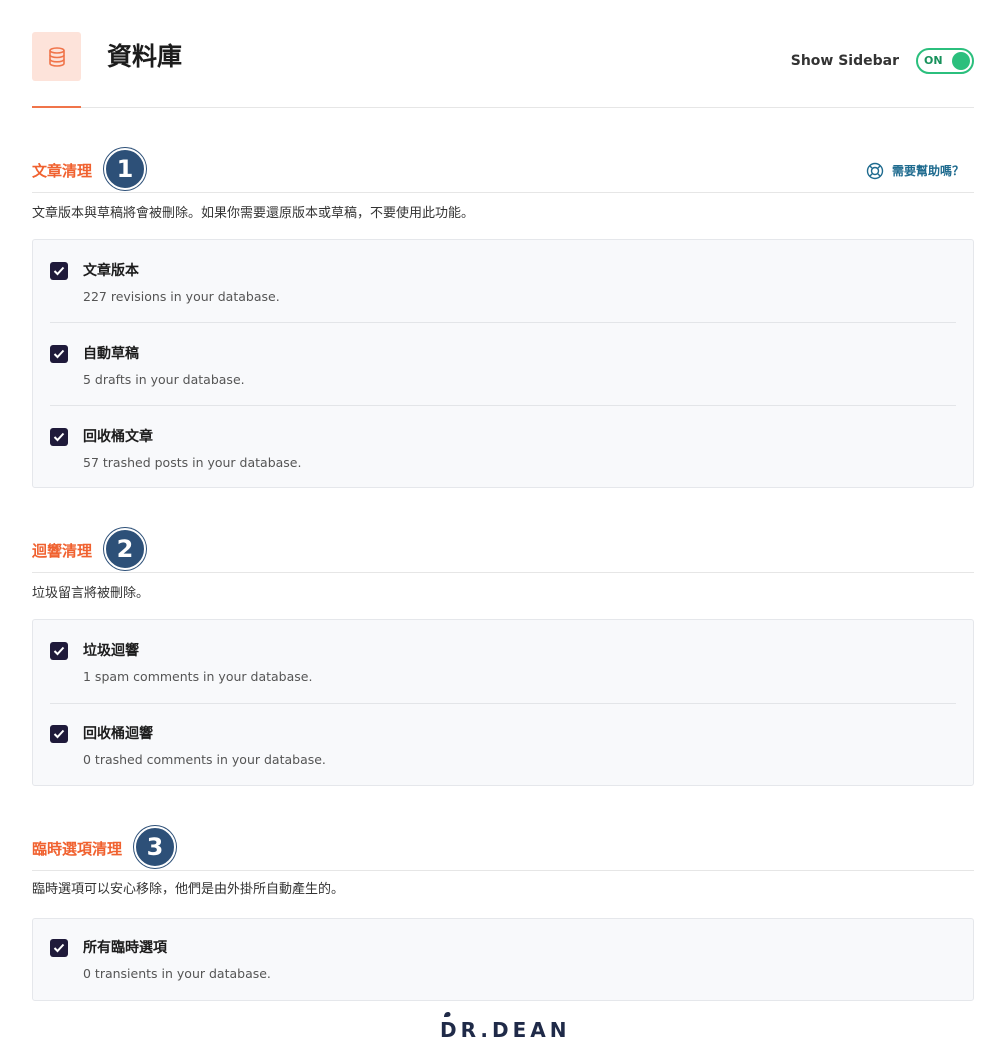  What do you see at coordinates (503, 848) in the screenshot?
I see `section-transient-cleanup-header: 臨時選項清理 3` at bounding box center [503, 848].